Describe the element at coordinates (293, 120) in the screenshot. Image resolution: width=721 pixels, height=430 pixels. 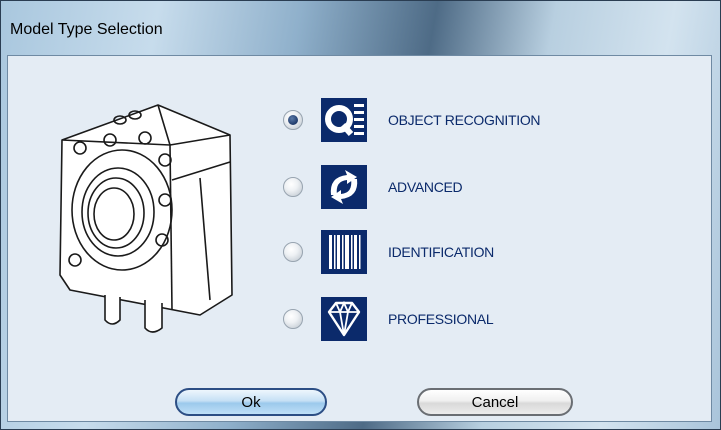
I see `radio-object-recognition` at that location.